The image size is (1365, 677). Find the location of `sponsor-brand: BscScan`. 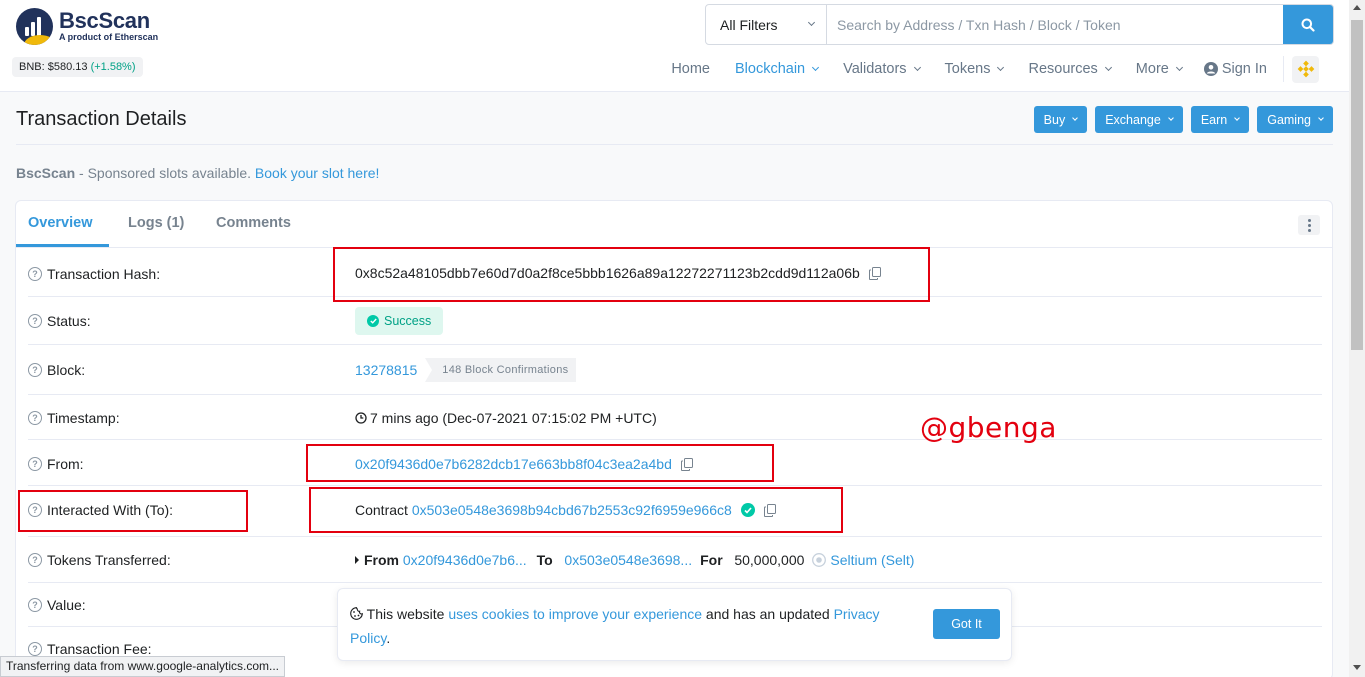

sponsor-brand: BscScan is located at coordinates (46, 173).